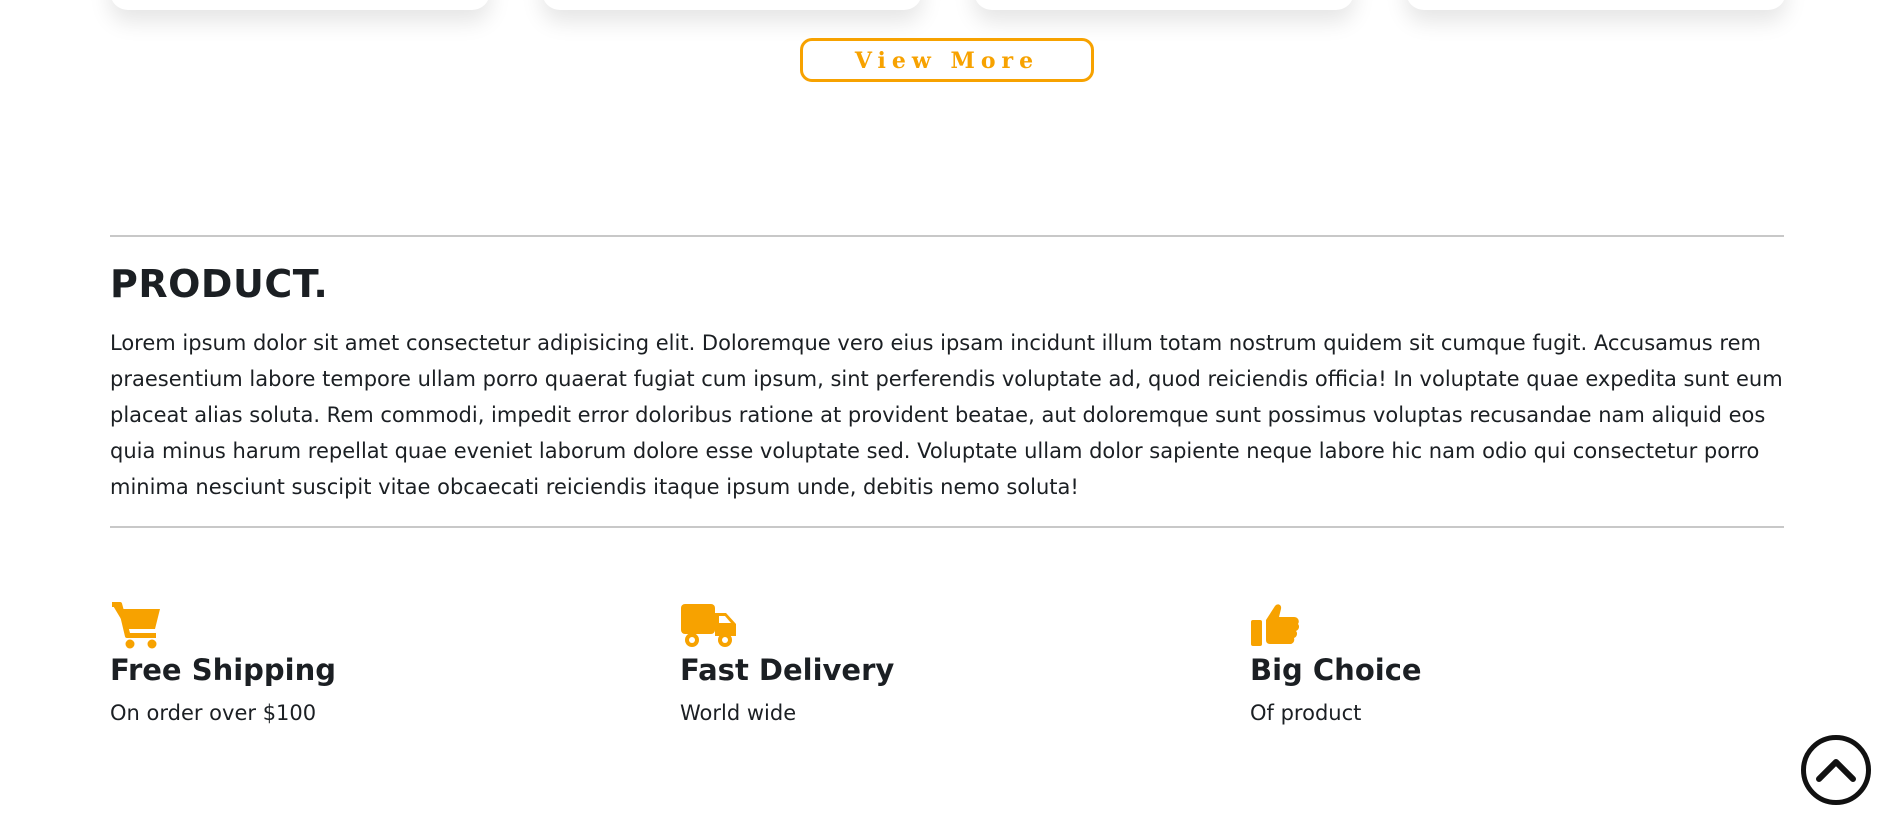 The width and height of the screenshot is (1891, 829). Describe the element at coordinates (1278, 625) in the screenshot. I see `thumbs-up-icon` at that location.